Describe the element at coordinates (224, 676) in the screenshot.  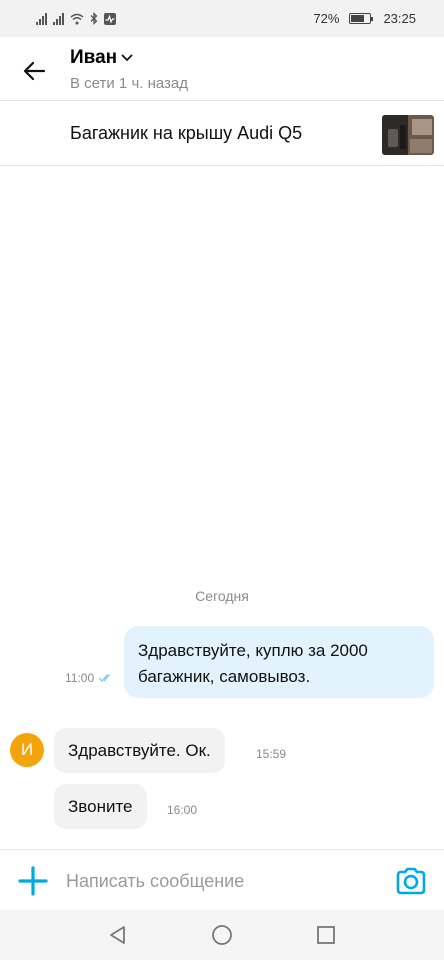
I see `message-text-line2: багажник, самовывоз.` at that location.